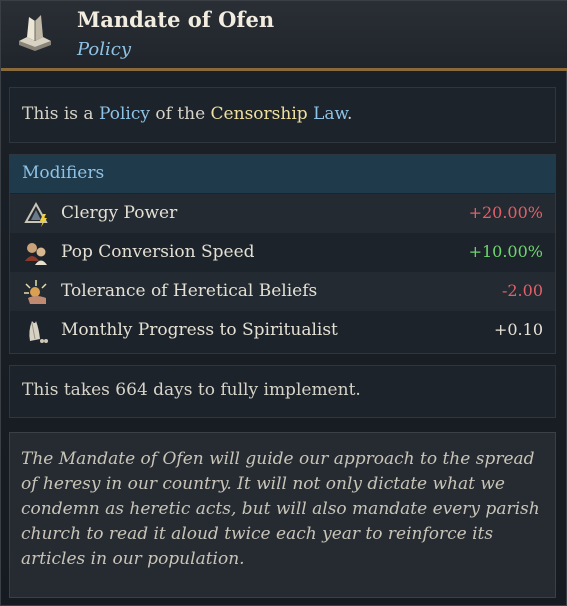 The image size is (567, 606). I want to click on modifier-value: +10.00%, so click(505, 251).